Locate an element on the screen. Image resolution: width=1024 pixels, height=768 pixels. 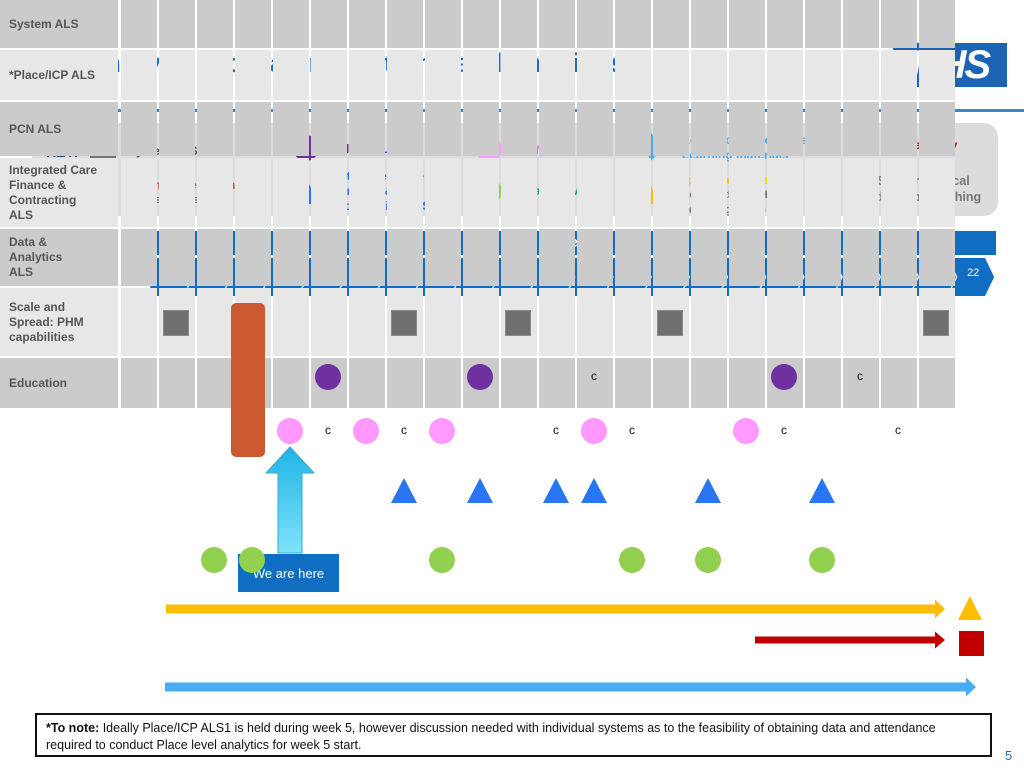
footnote-label: *To note: is located at coordinates (73, 728).